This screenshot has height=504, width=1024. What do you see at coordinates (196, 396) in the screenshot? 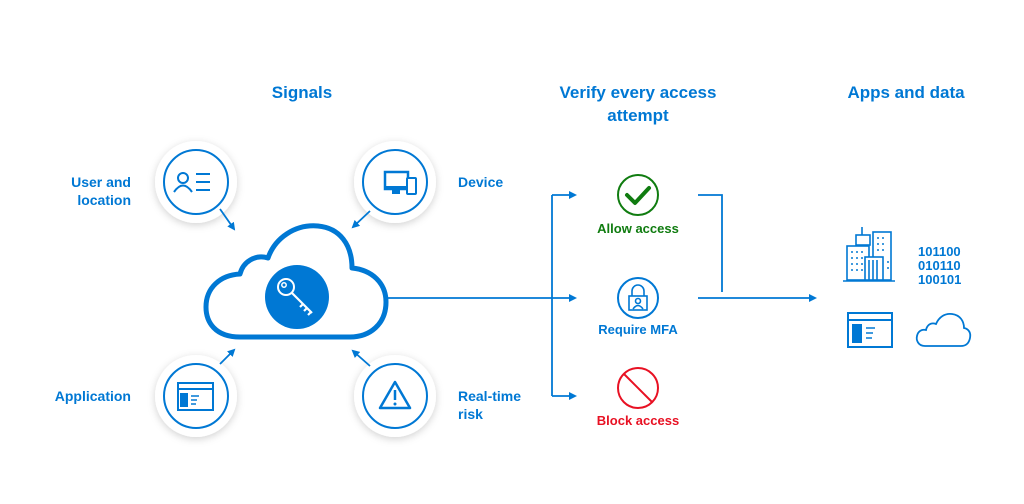
I see `application-signal` at bounding box center [196, 396].